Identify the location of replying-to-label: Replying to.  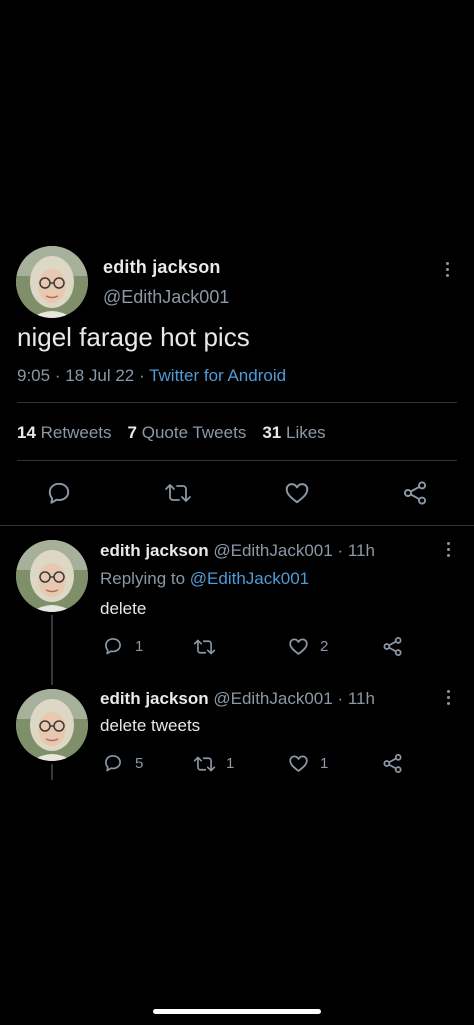
(143, 578).